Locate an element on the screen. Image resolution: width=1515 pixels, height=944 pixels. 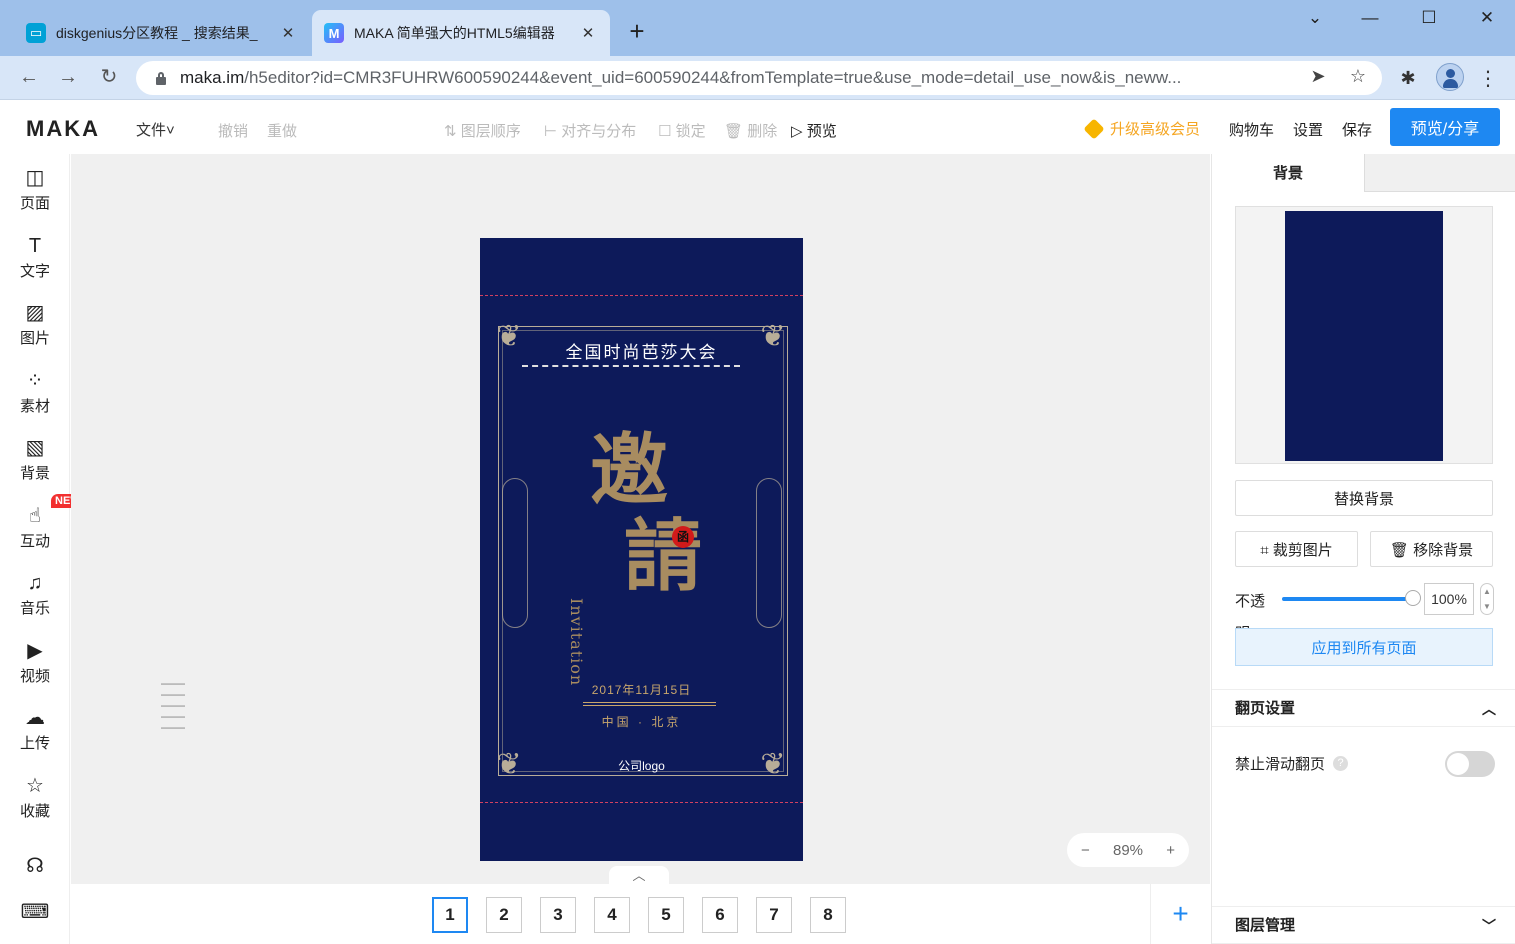
send-icon: ➤ is located at coordinates (1318, 76).